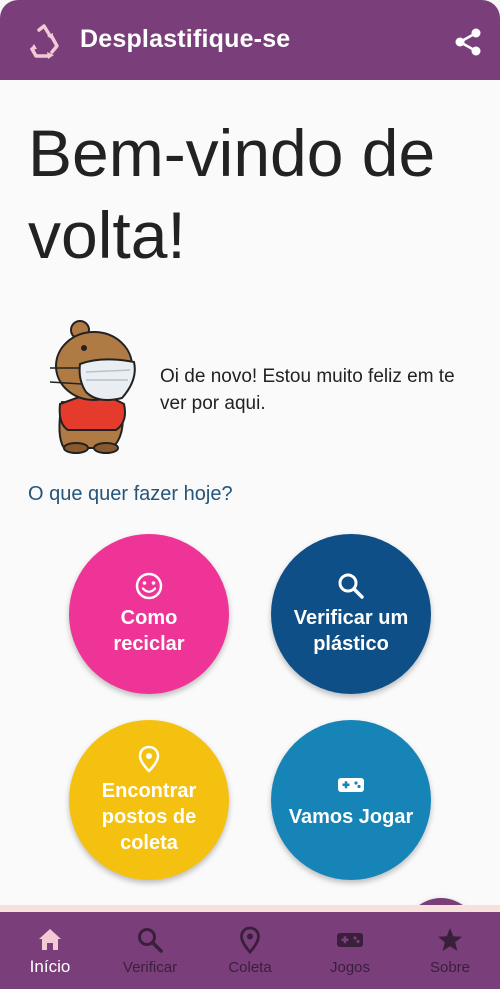 The width and height of the screenshot is (500, 989). Describe the element at coordinates (450, 939) in the screenshot. I see `star-icon` at that location.